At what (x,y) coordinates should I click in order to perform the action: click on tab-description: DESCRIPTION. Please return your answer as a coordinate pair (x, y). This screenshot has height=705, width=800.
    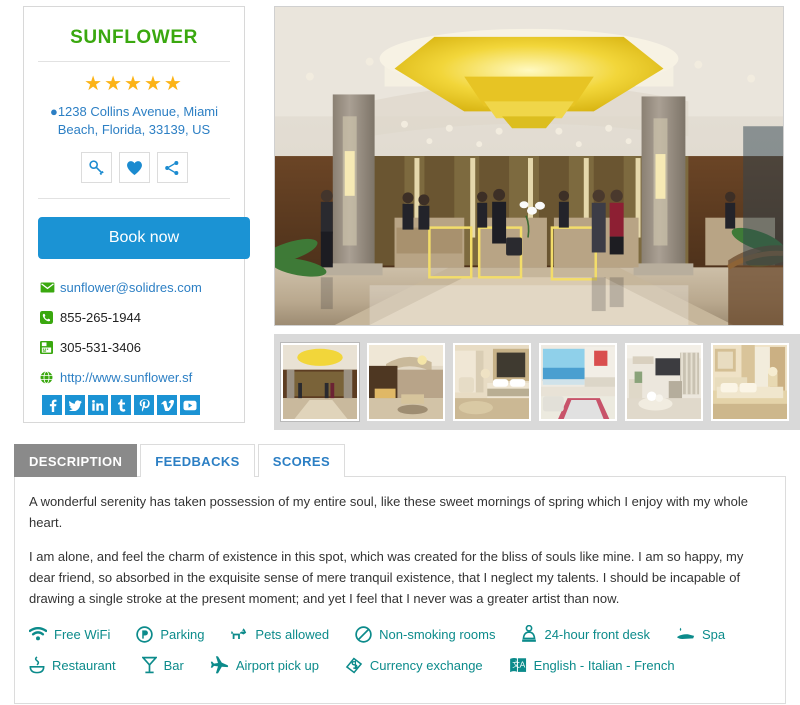
    Looking at the image, I should click on (76, 460).